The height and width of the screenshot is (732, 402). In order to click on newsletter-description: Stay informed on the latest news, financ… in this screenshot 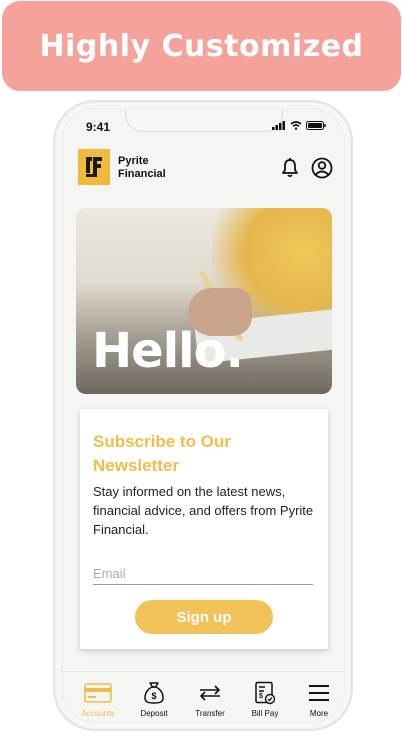, I will do `click(203, 510)`.